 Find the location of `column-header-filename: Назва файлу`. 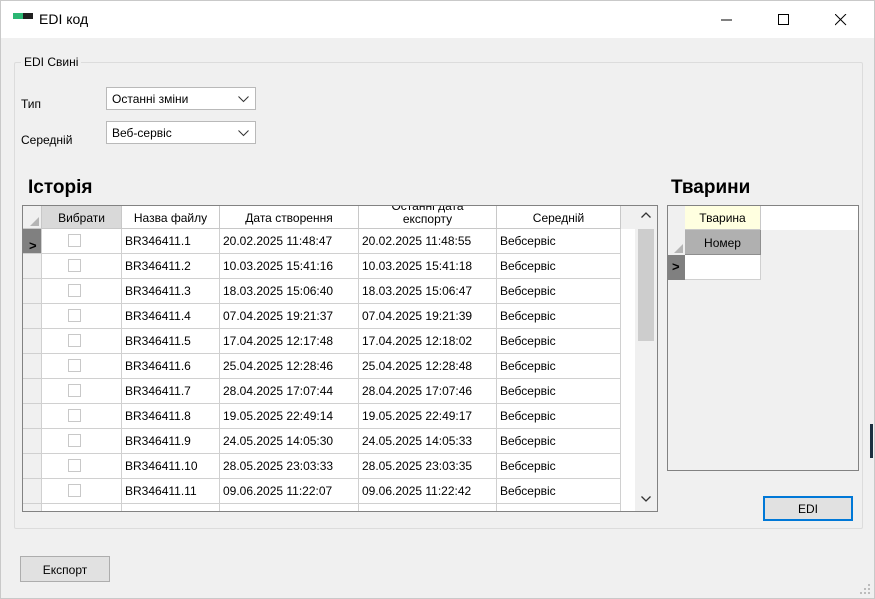

column-header-filename: Назва файлу is located at coordinates (171, 217).